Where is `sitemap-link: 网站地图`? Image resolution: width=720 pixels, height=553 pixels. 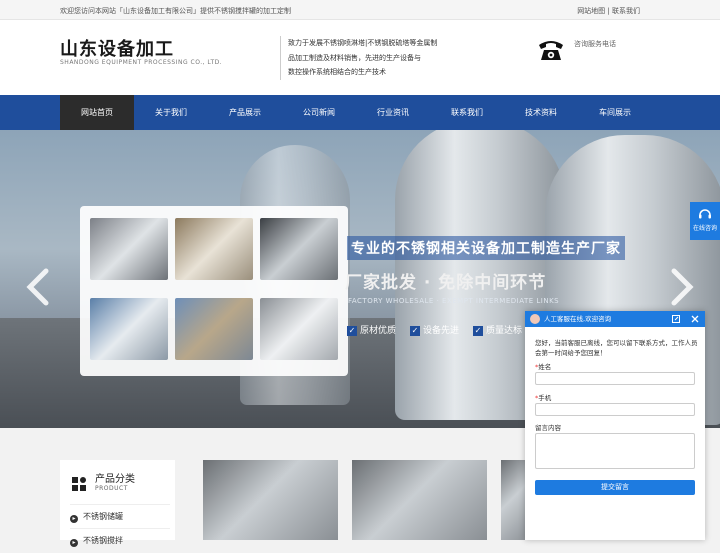
sitemap-link: 网站地图 is located at coordinates (591, 11).